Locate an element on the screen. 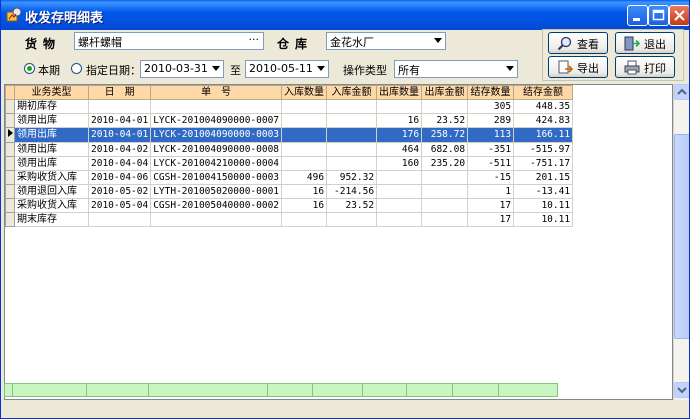 Image resolution: width=690 pixels, height=419 pixels. table-cell: -214.56 is located at coordinates (352, 191).